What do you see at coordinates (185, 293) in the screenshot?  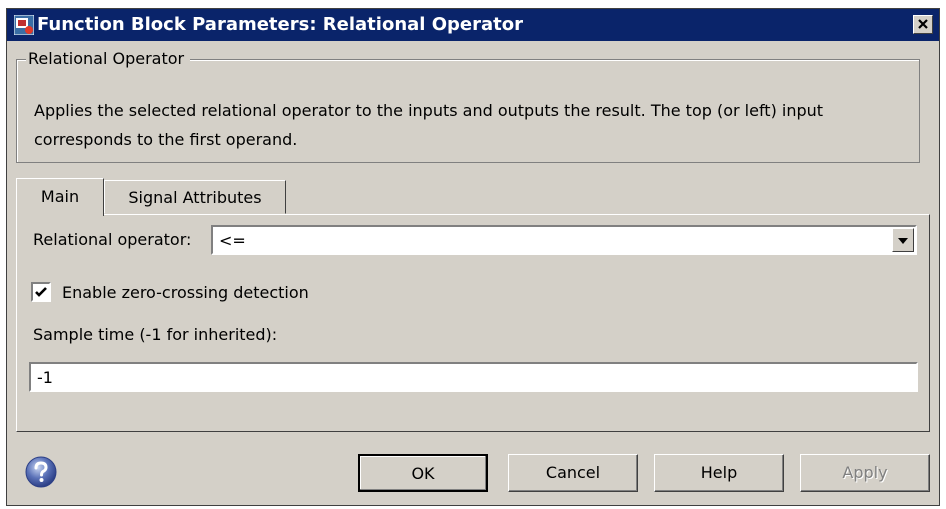 I see `zero-crossing-label: Enable zero-crossing detection` at bounding box center [185, 293].